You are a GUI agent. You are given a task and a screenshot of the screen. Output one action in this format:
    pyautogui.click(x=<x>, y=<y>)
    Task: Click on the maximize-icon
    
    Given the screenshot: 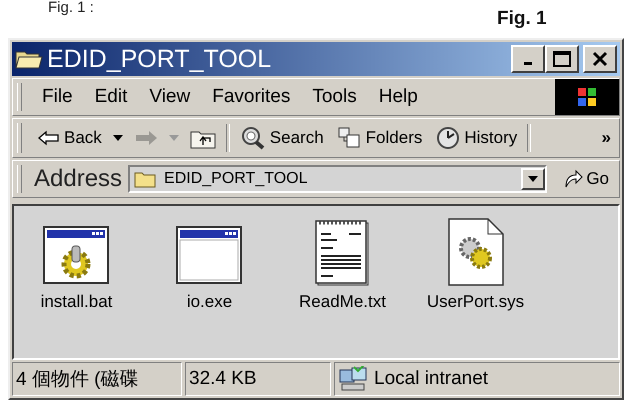 What is the action you would take?
    pyautogui.click(x=562, y=59)
    